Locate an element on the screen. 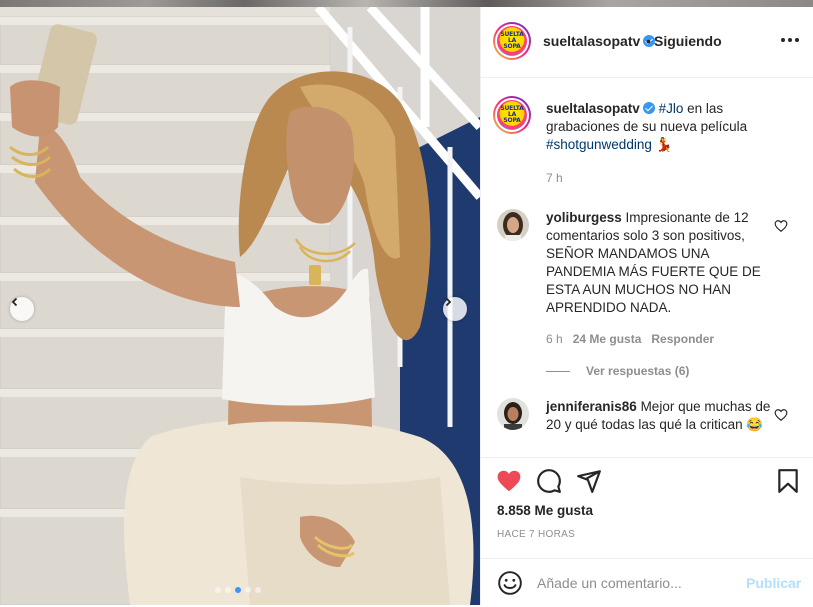 Image resolution: width=813 pixels, height=607 pixels. more-options-button is located at coordinates (790, 40).